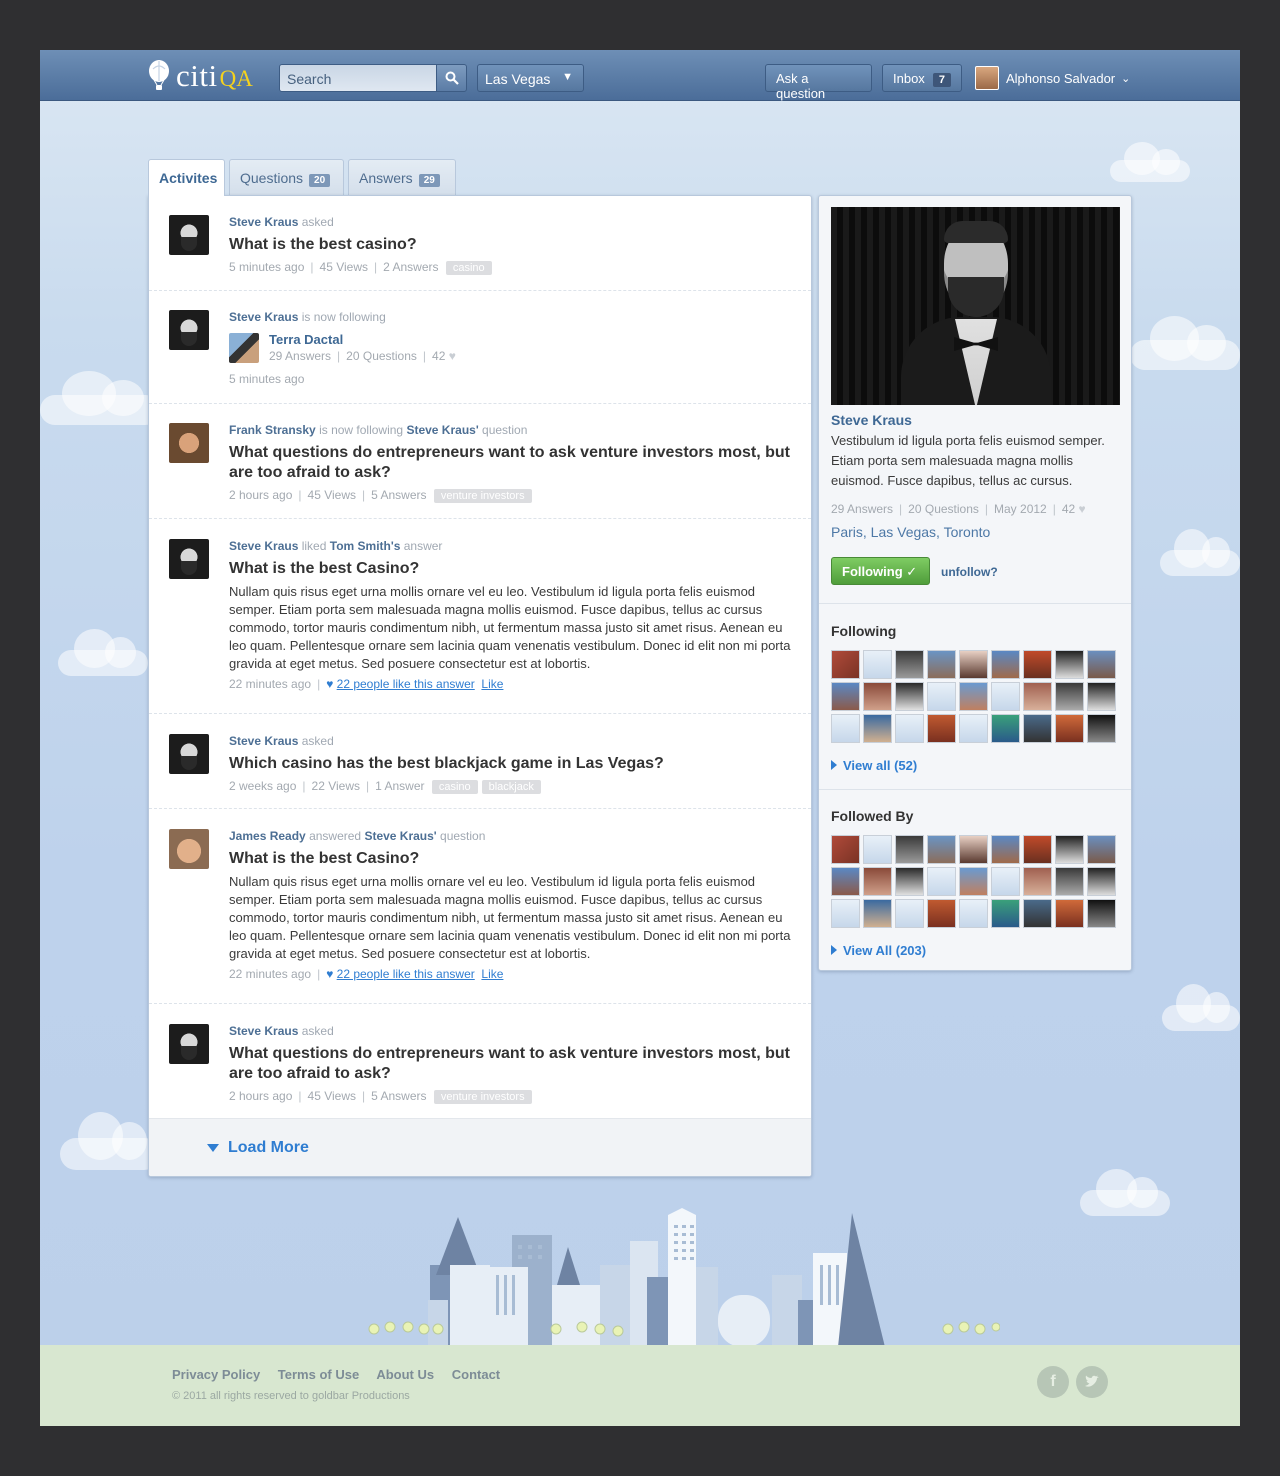 The image size is (1280, 1476). I want to click on privacy-policy-link: Privacy Policy, so click(216, 1374).